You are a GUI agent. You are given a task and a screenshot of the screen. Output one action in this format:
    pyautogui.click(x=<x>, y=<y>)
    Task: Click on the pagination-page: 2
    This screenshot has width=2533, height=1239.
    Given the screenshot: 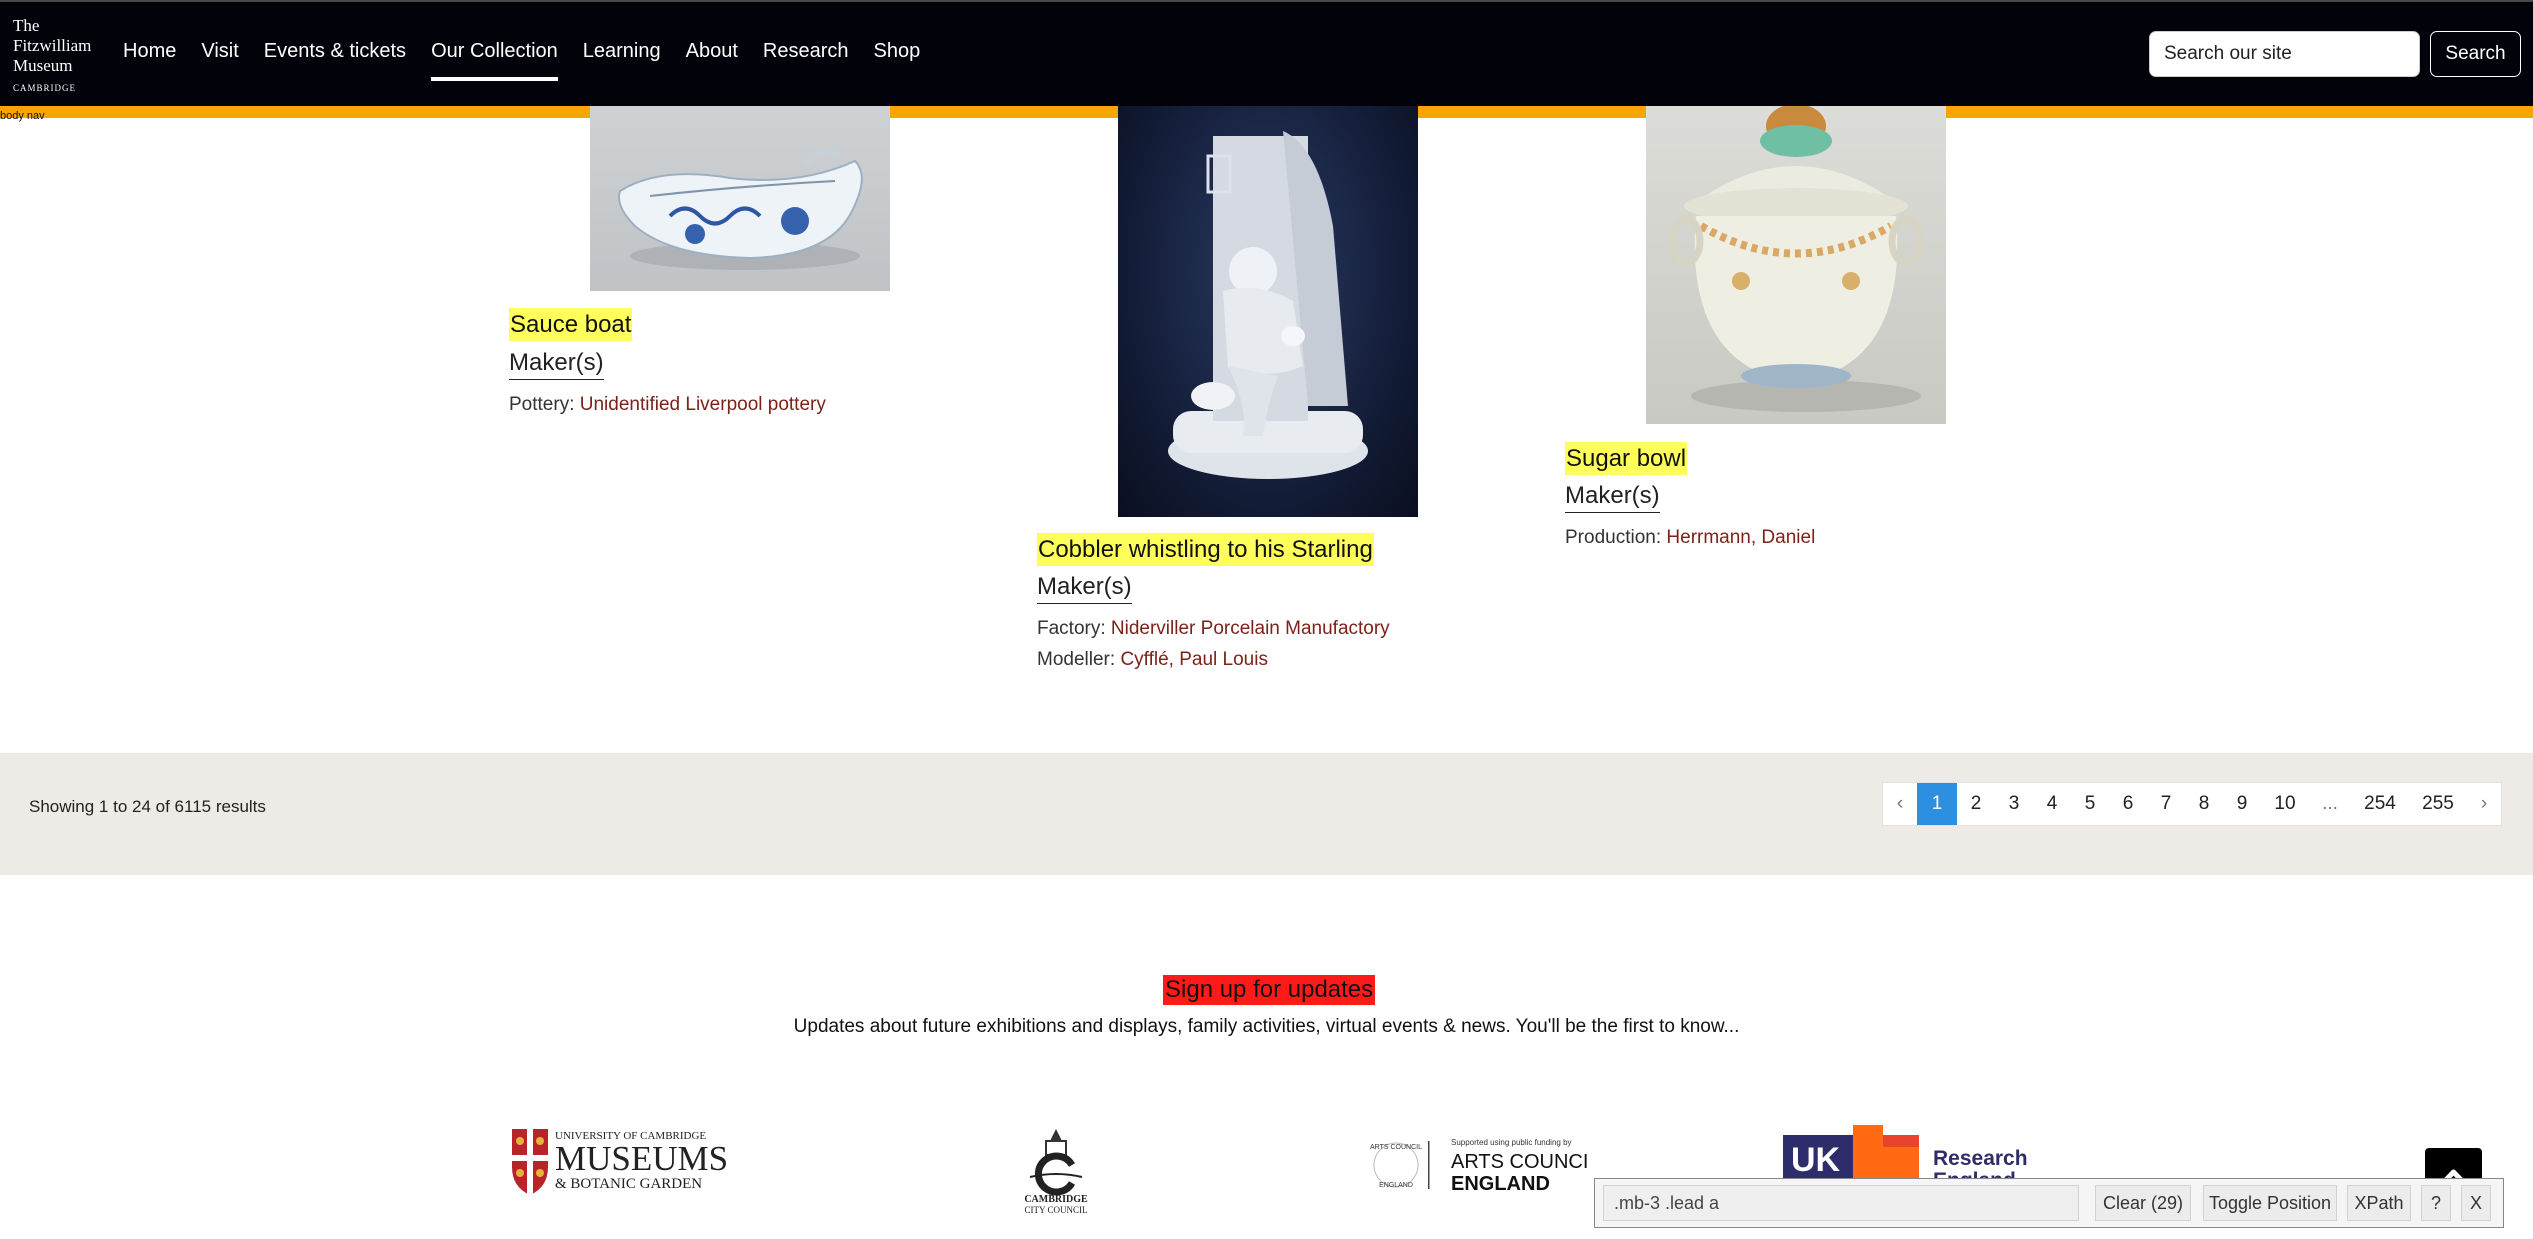 What is the action you would take?
    pyautogui.click(x=1976, y=804)
    